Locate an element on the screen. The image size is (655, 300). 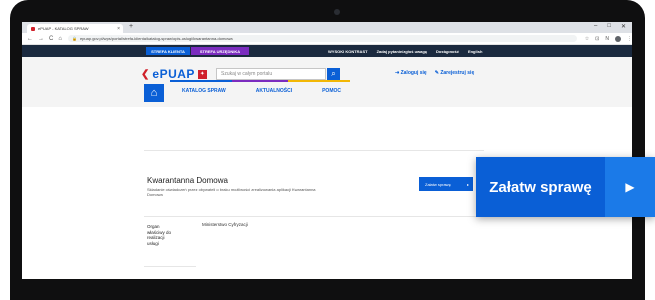
search-input: Szukaj w całym portalu is located at coordinates (271, 74).